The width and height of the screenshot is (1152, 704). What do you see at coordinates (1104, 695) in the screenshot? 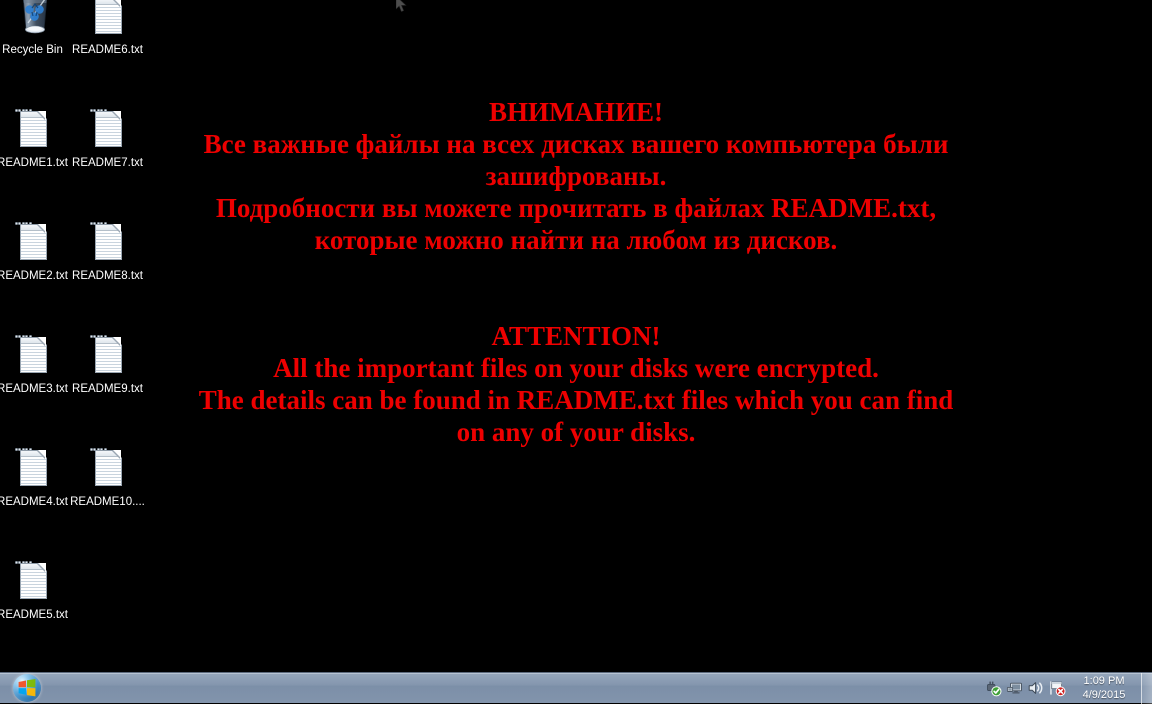
I see `clock-date: 4/9/2015` at bounding box center [1104, 695].